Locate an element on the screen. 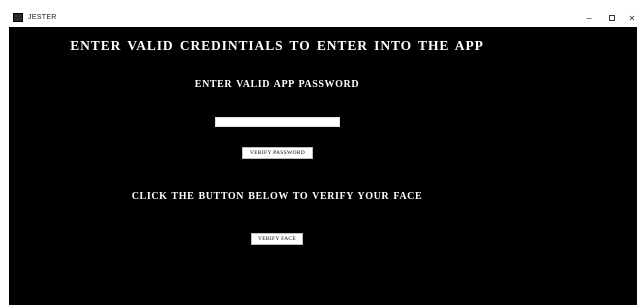 The height and width of the screenshot is (305, 637). minimize-icon: − is located at coordinates (589, 18).